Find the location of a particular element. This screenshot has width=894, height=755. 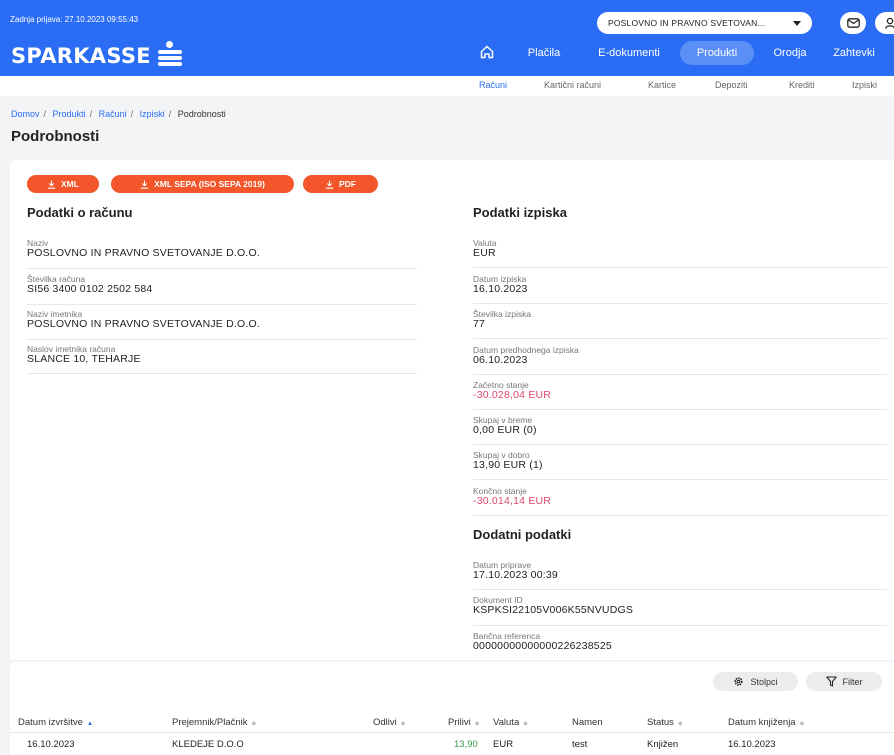

additional-section-title: Dodatni podatki is located at coordinates (522, 534).